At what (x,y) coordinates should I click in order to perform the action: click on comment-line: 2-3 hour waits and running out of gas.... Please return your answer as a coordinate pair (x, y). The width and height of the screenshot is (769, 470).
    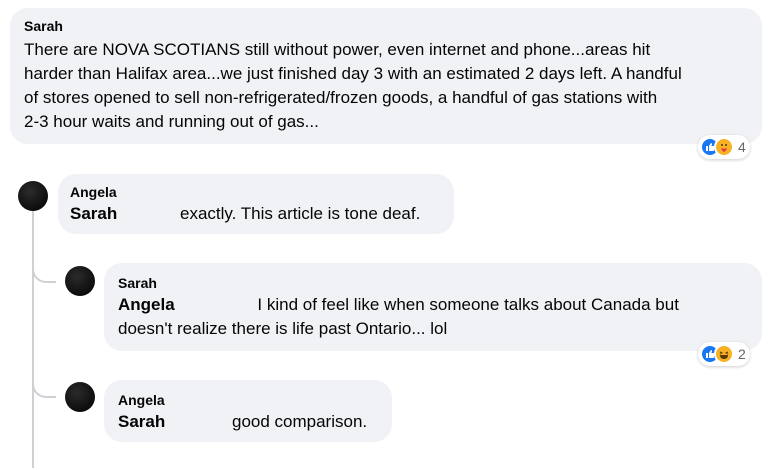
    Looking at the image, I should click on (171, 121).